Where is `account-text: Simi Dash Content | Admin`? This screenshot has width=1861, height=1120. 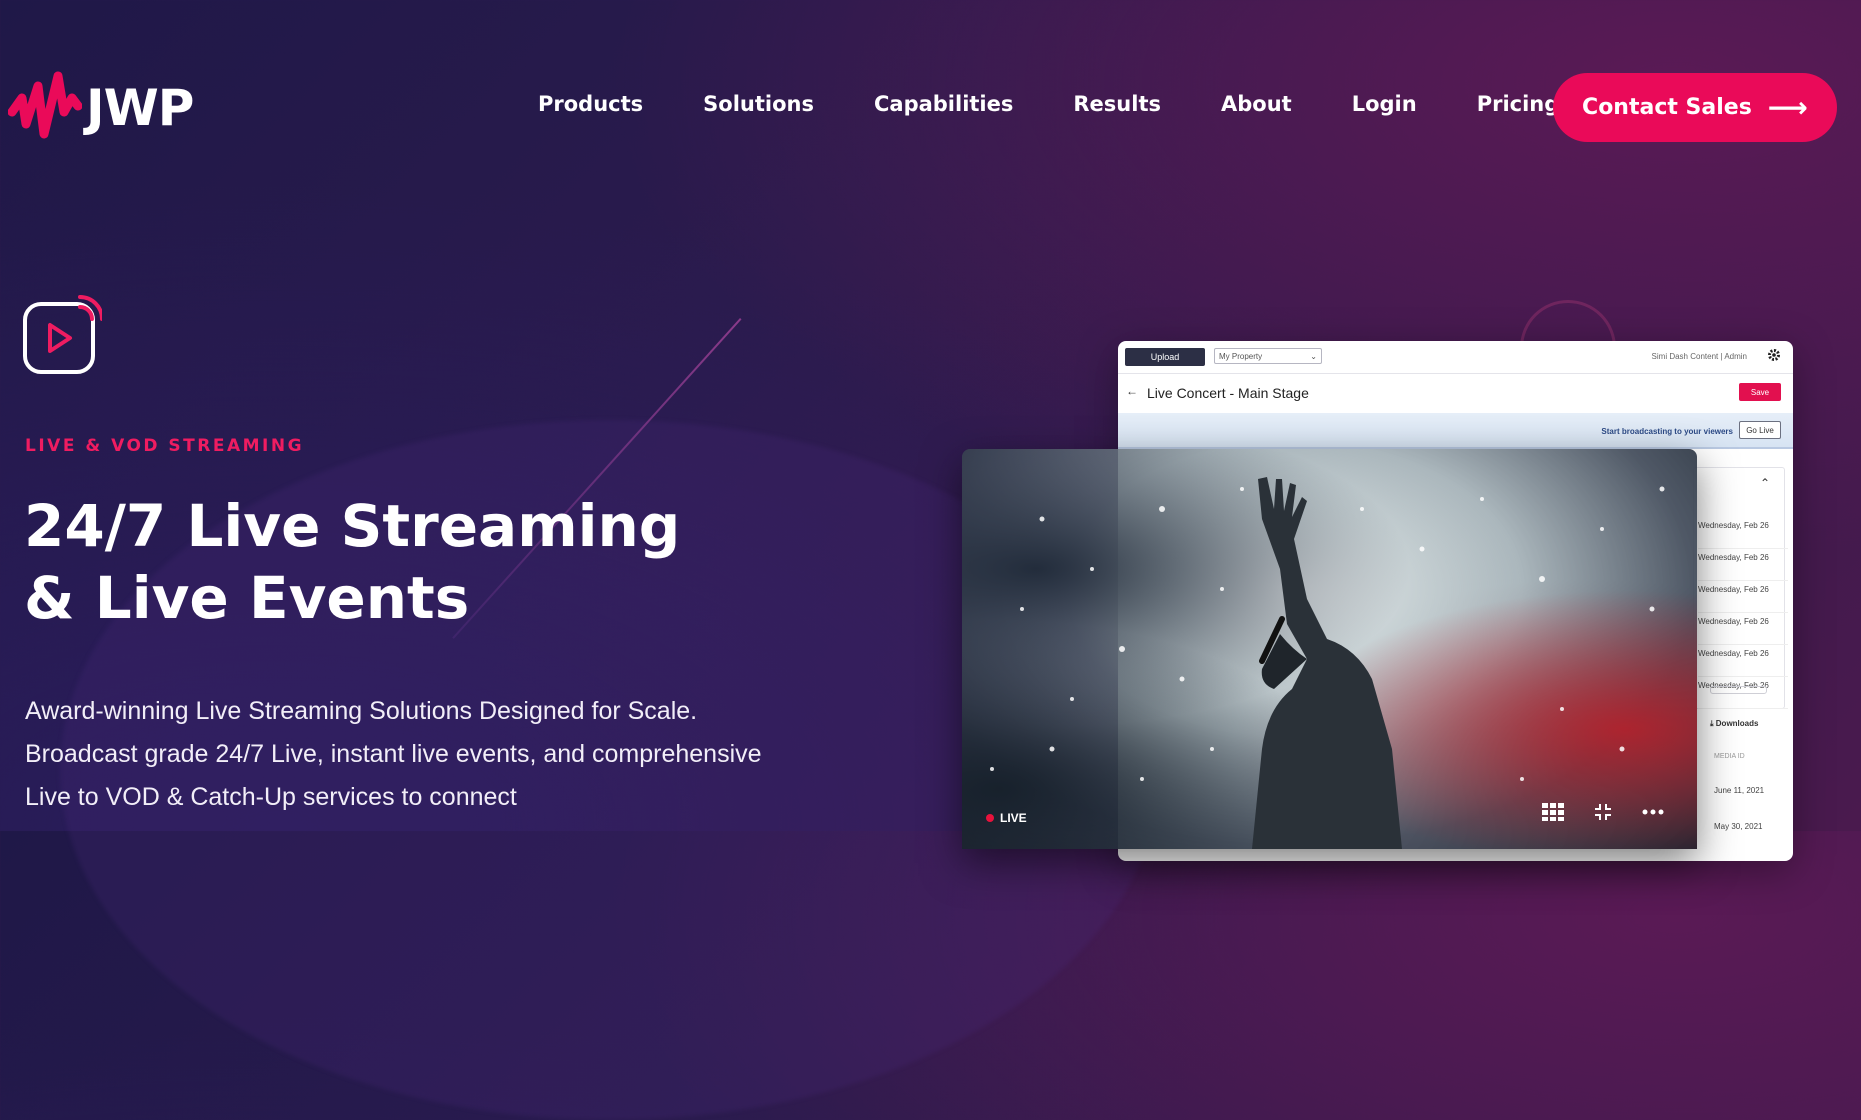 account-text: Simi Dash Content | Admin is located at coordinates (1699, 356).